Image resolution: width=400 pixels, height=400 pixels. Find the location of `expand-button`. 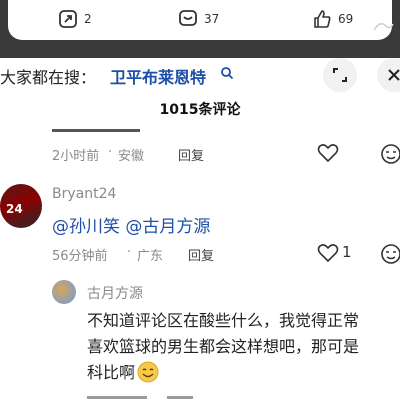

expand-button is located at coordinates (340, 75).